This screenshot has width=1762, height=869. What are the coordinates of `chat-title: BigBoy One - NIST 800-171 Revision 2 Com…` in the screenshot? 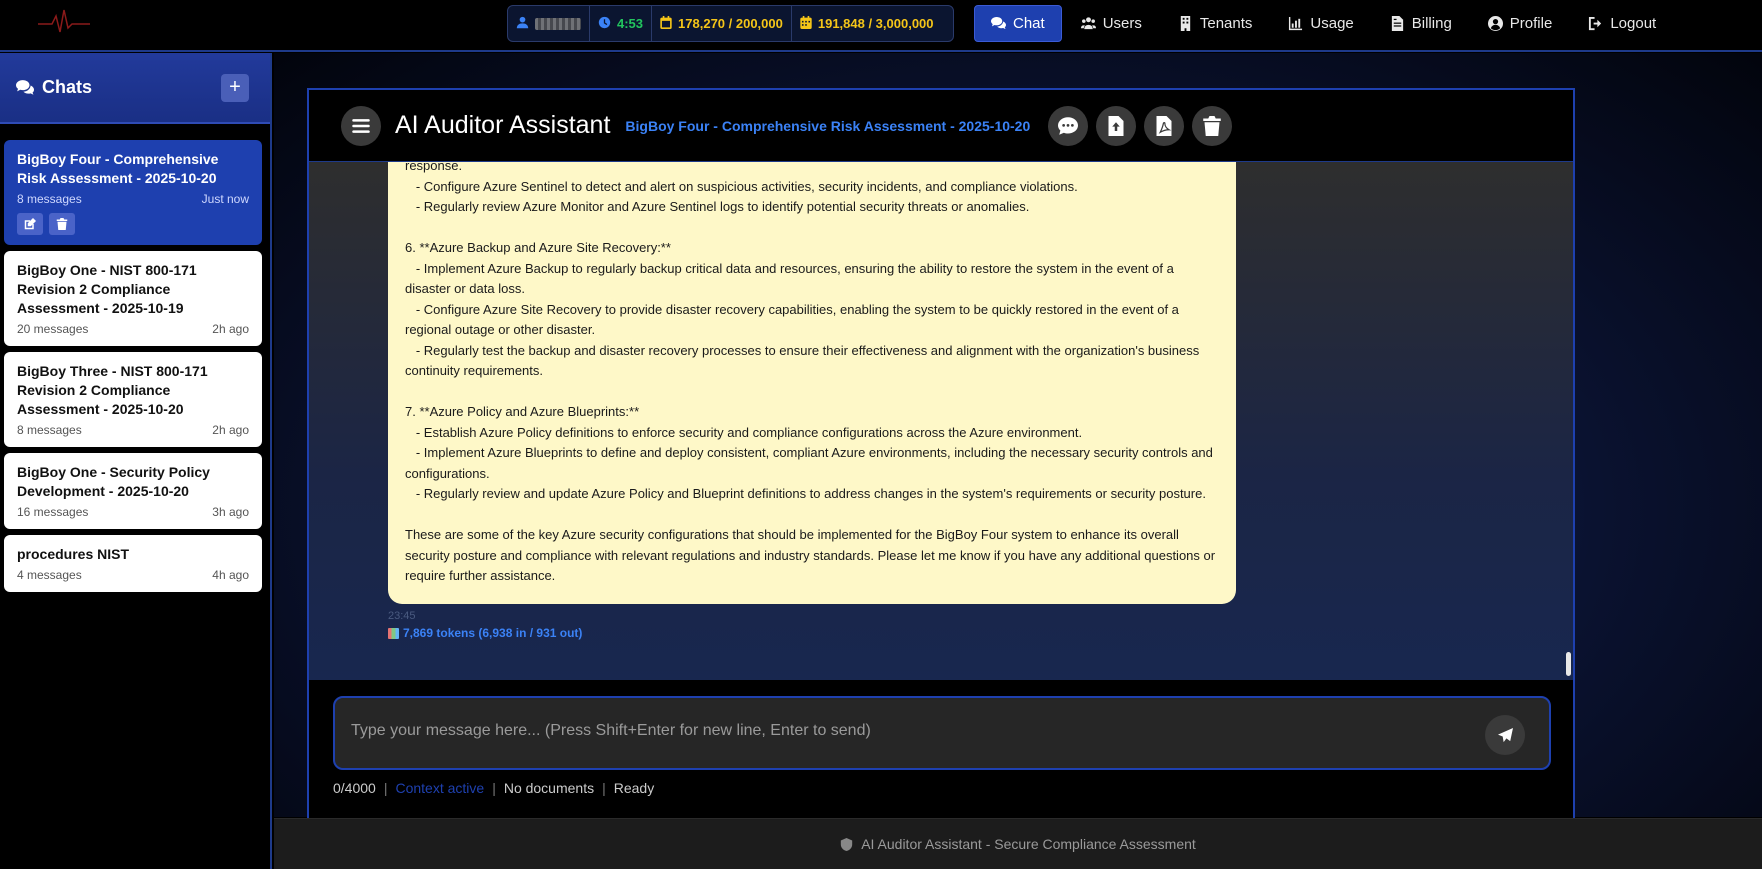 It's located at (107, 289).